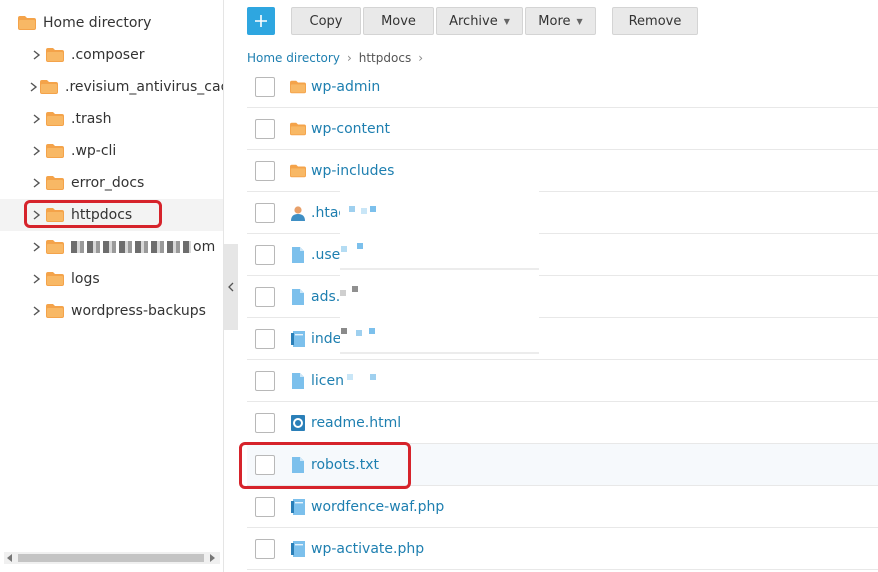  I want to click on tree-item-redacted-domain: om, so click(111, 247).